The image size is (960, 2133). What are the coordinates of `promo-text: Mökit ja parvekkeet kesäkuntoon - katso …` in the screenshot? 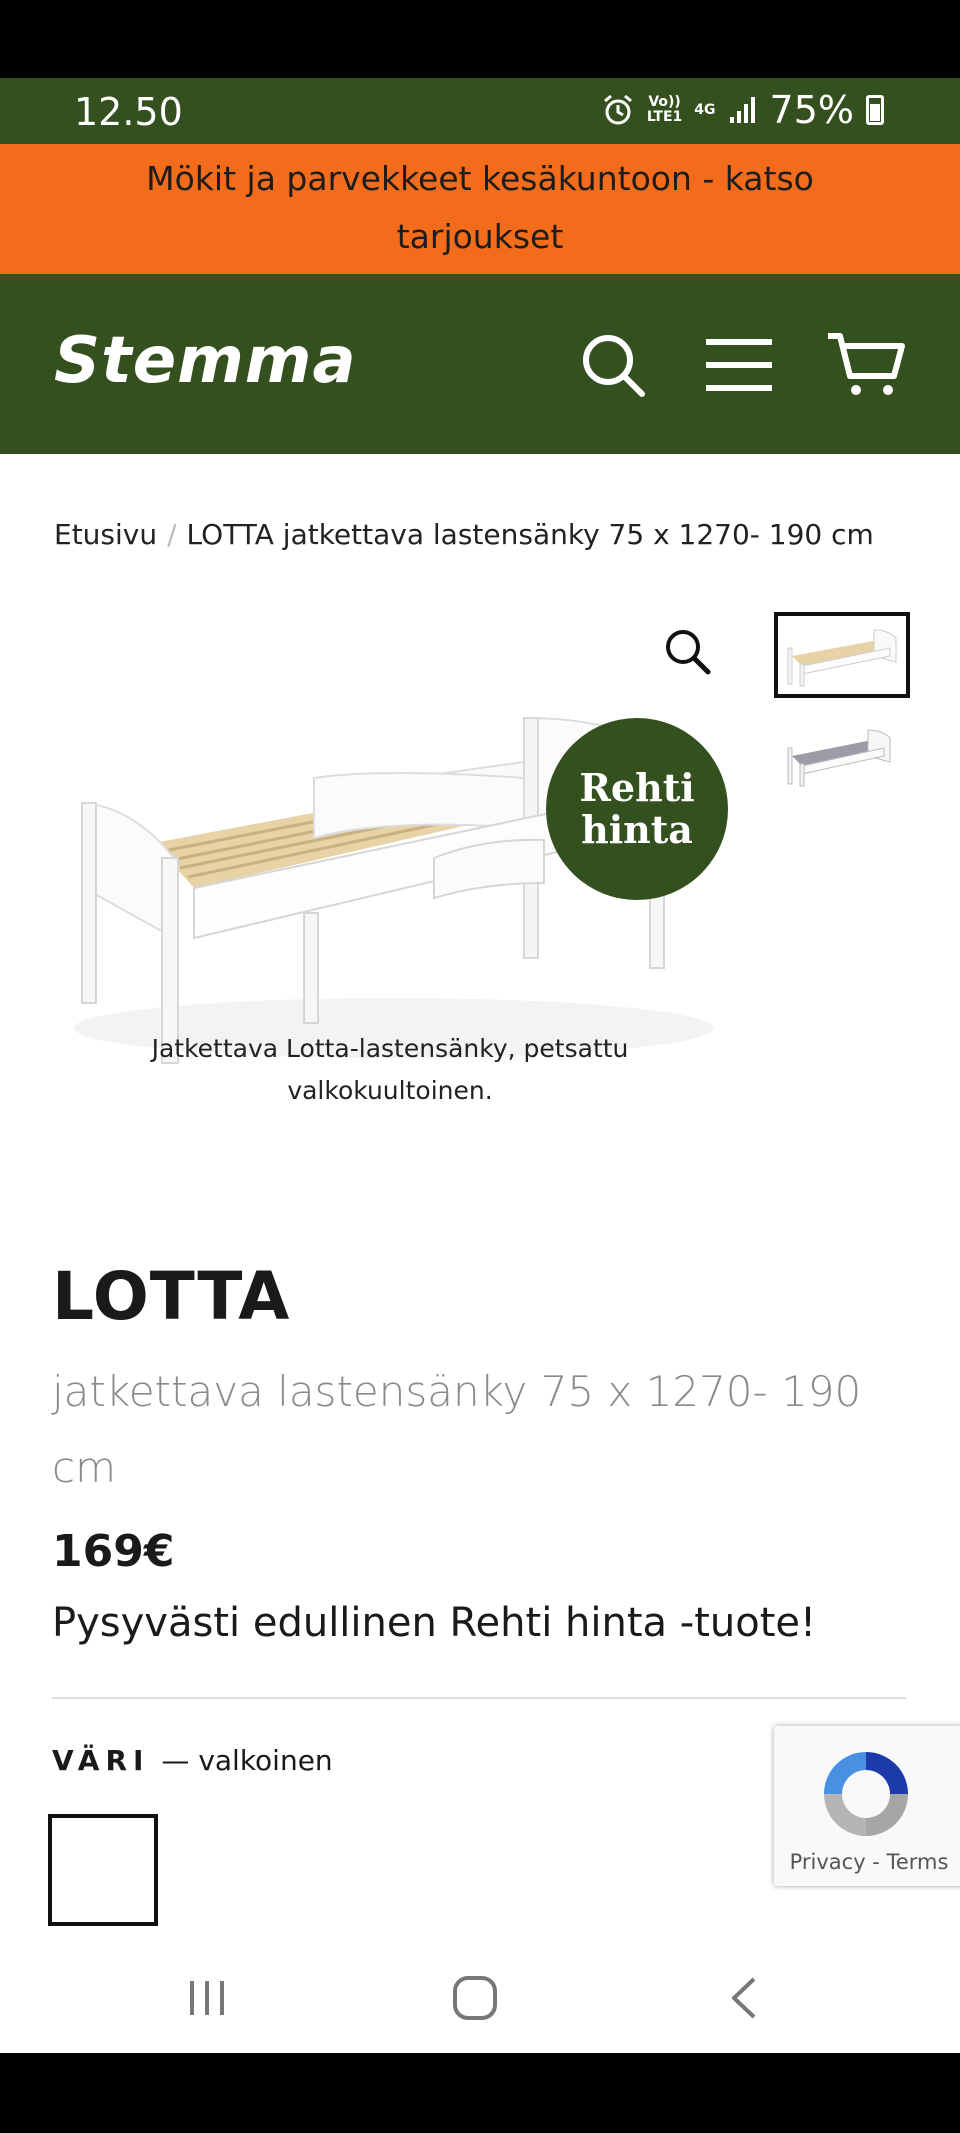 It's located at (480, 207).